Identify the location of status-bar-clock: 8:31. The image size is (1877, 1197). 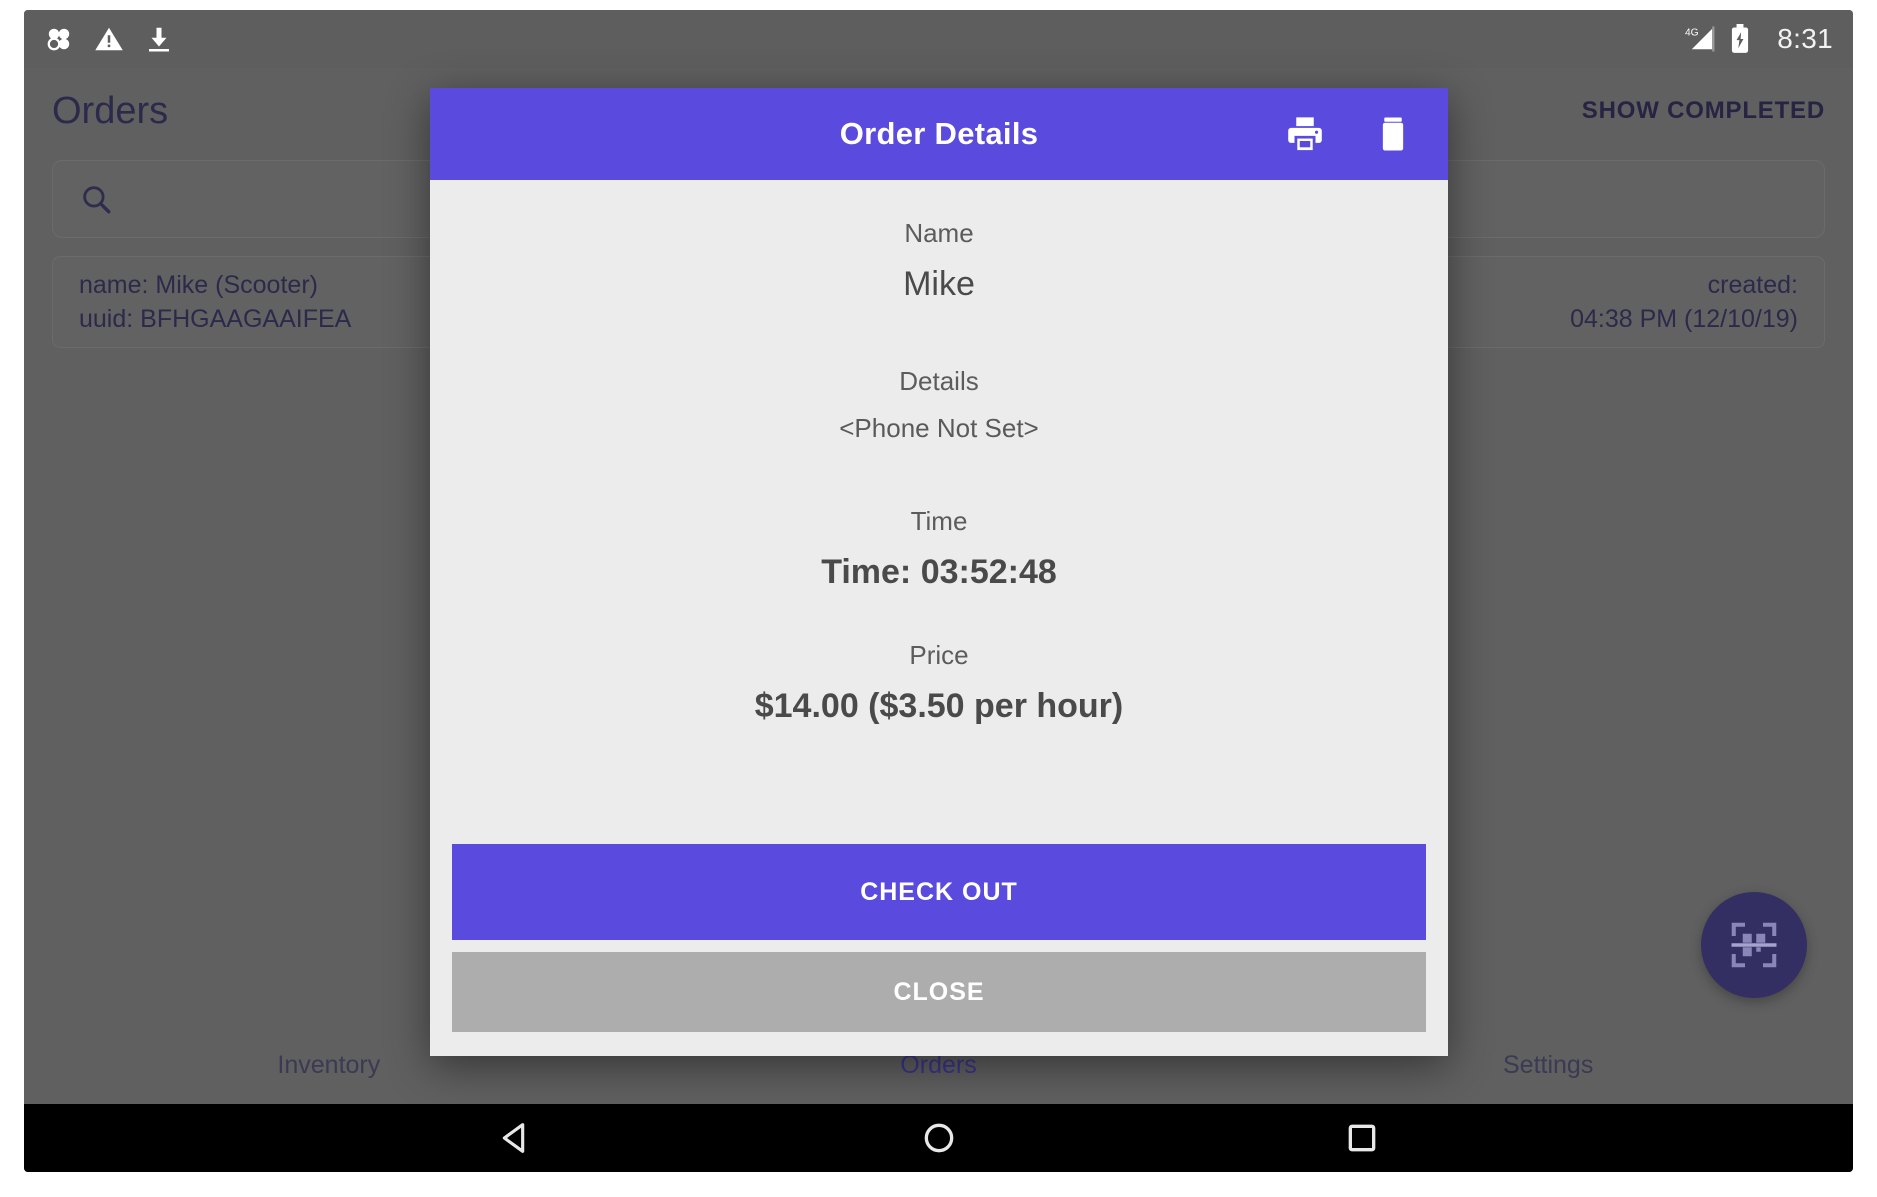
(1805, 38).